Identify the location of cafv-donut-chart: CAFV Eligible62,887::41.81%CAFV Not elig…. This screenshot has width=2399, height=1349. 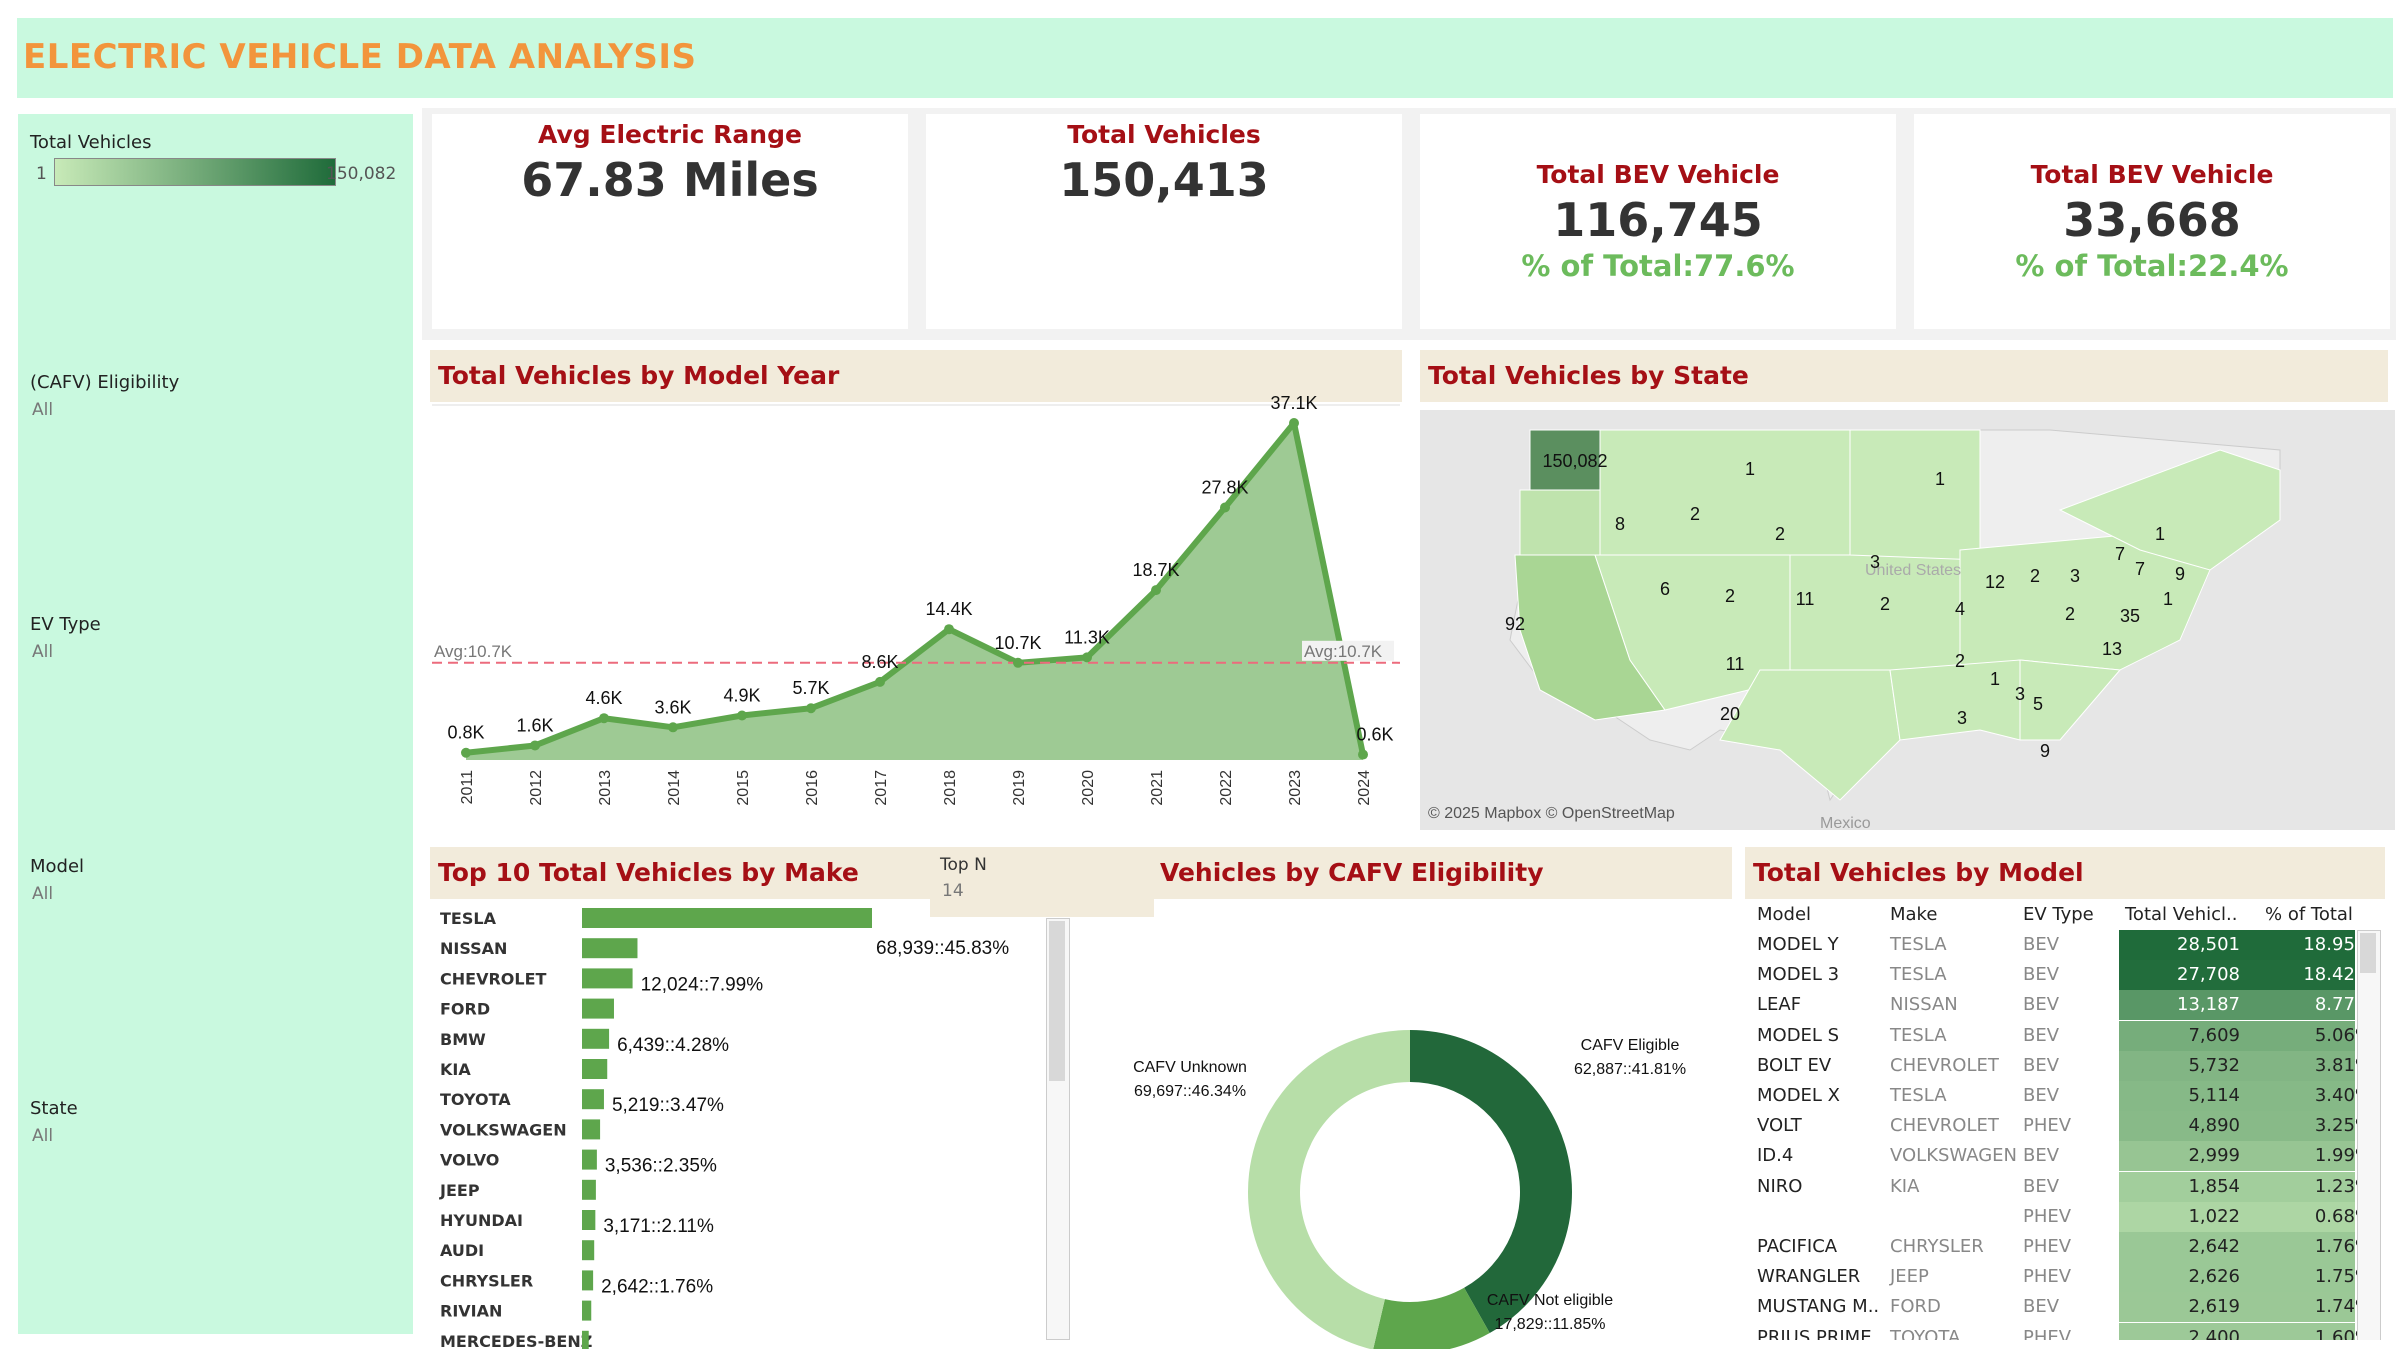
(1409, 1189).